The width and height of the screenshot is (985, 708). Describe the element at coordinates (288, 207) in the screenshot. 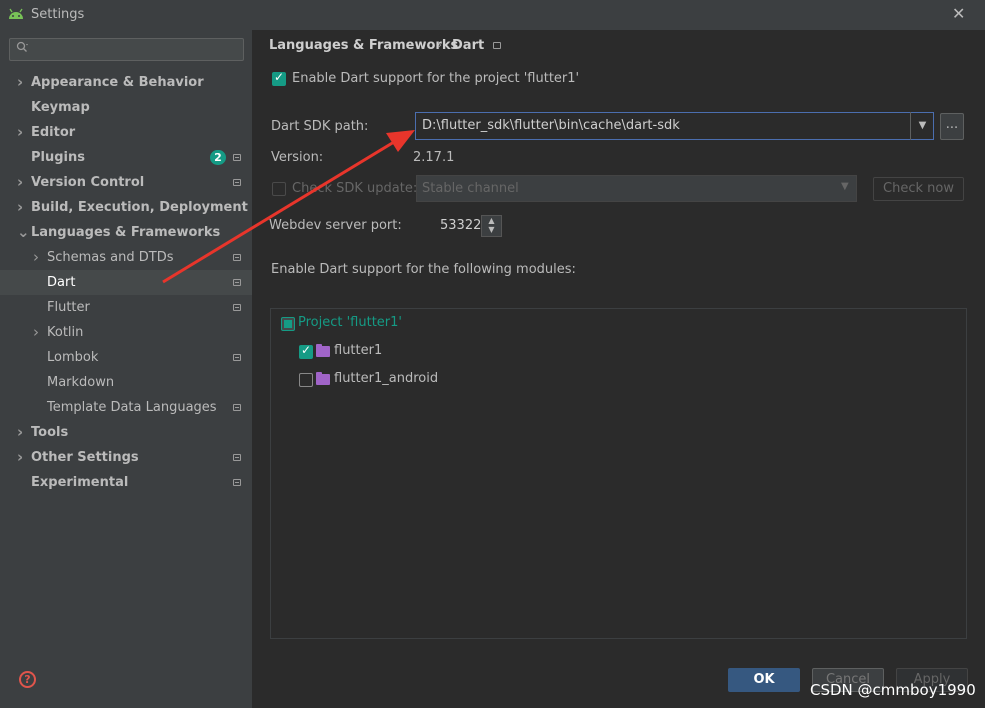

I see `annotation-arrow` at that location.